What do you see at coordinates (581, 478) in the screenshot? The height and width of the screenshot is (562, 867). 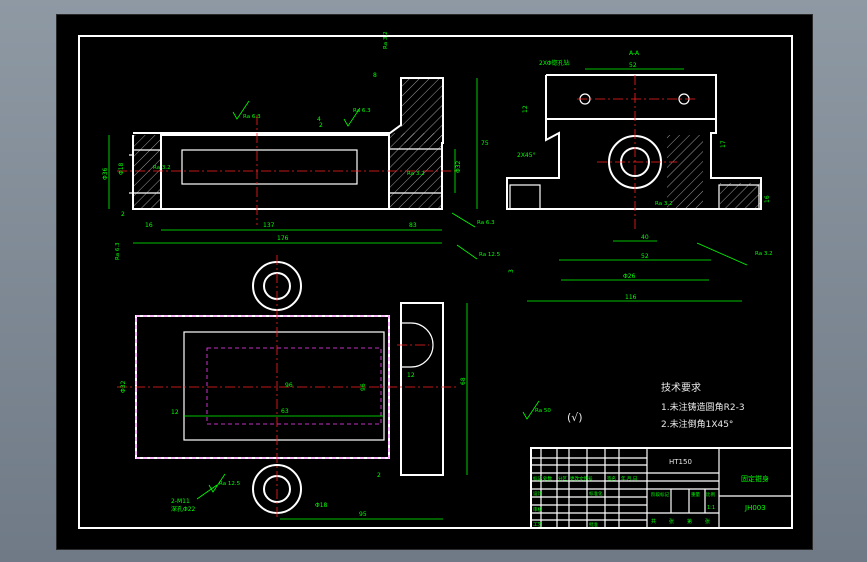 I see `col-label-3: 更改文件号` at bounding box center [581, 478].